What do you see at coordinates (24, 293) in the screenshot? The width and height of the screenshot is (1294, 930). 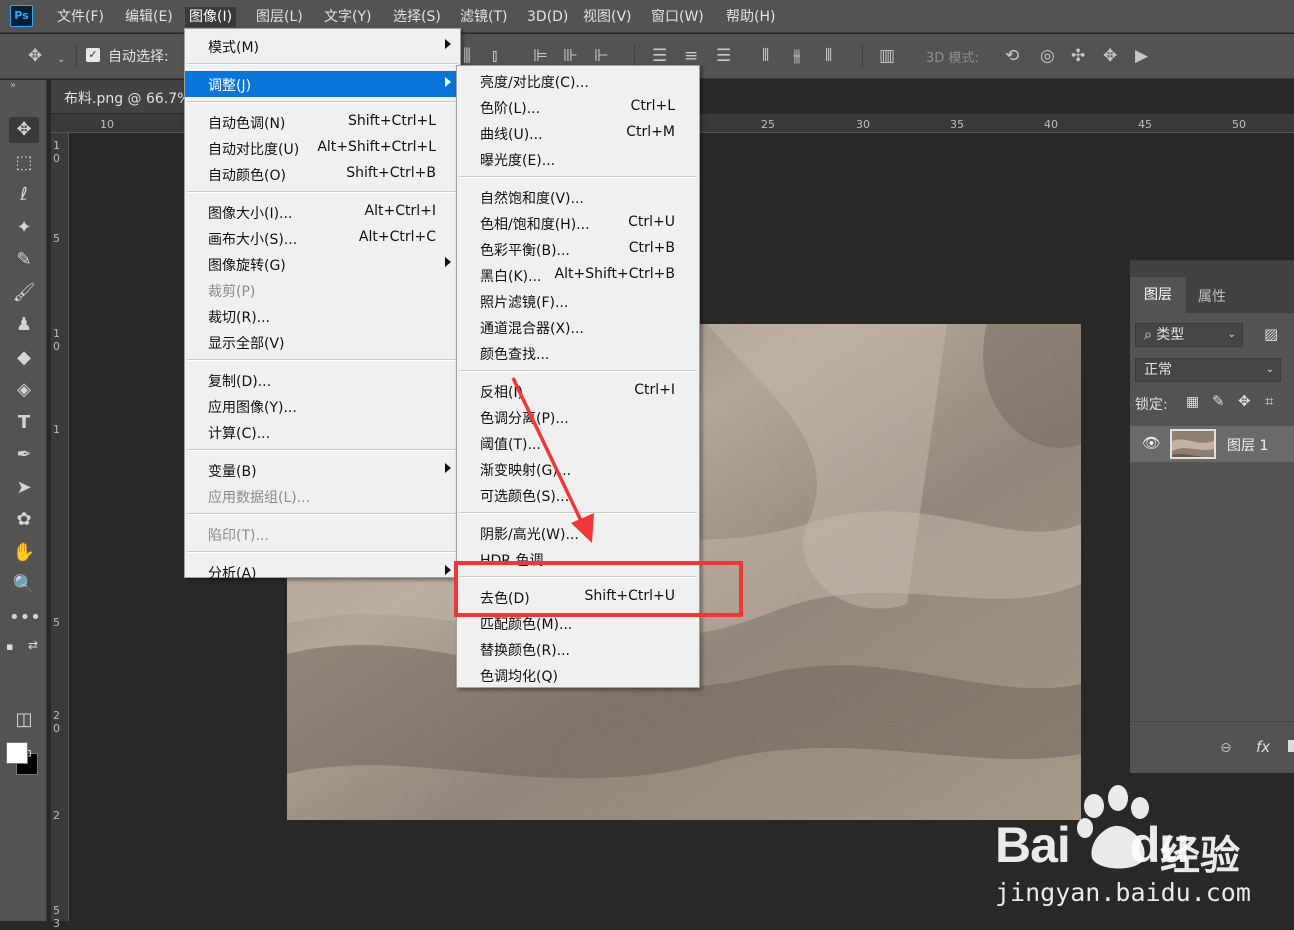 I see `brush-tool-icon: 🖌` at bounding box center [24, 293].